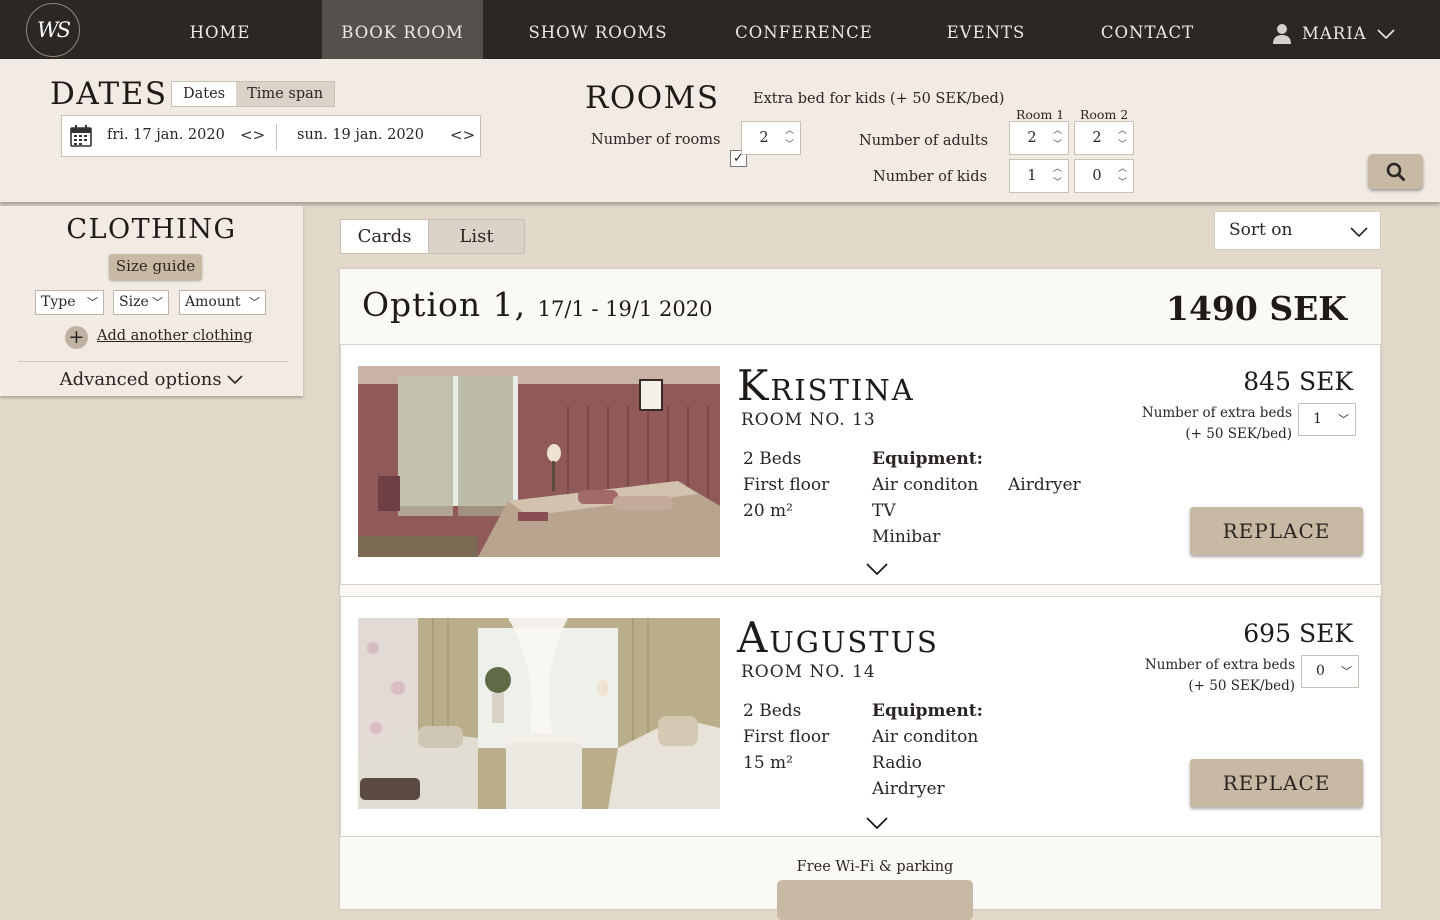  What do you see at coordinates (1282, 33) in the screenshot?
I see `user-icon` at bounding box center [1282, 33].